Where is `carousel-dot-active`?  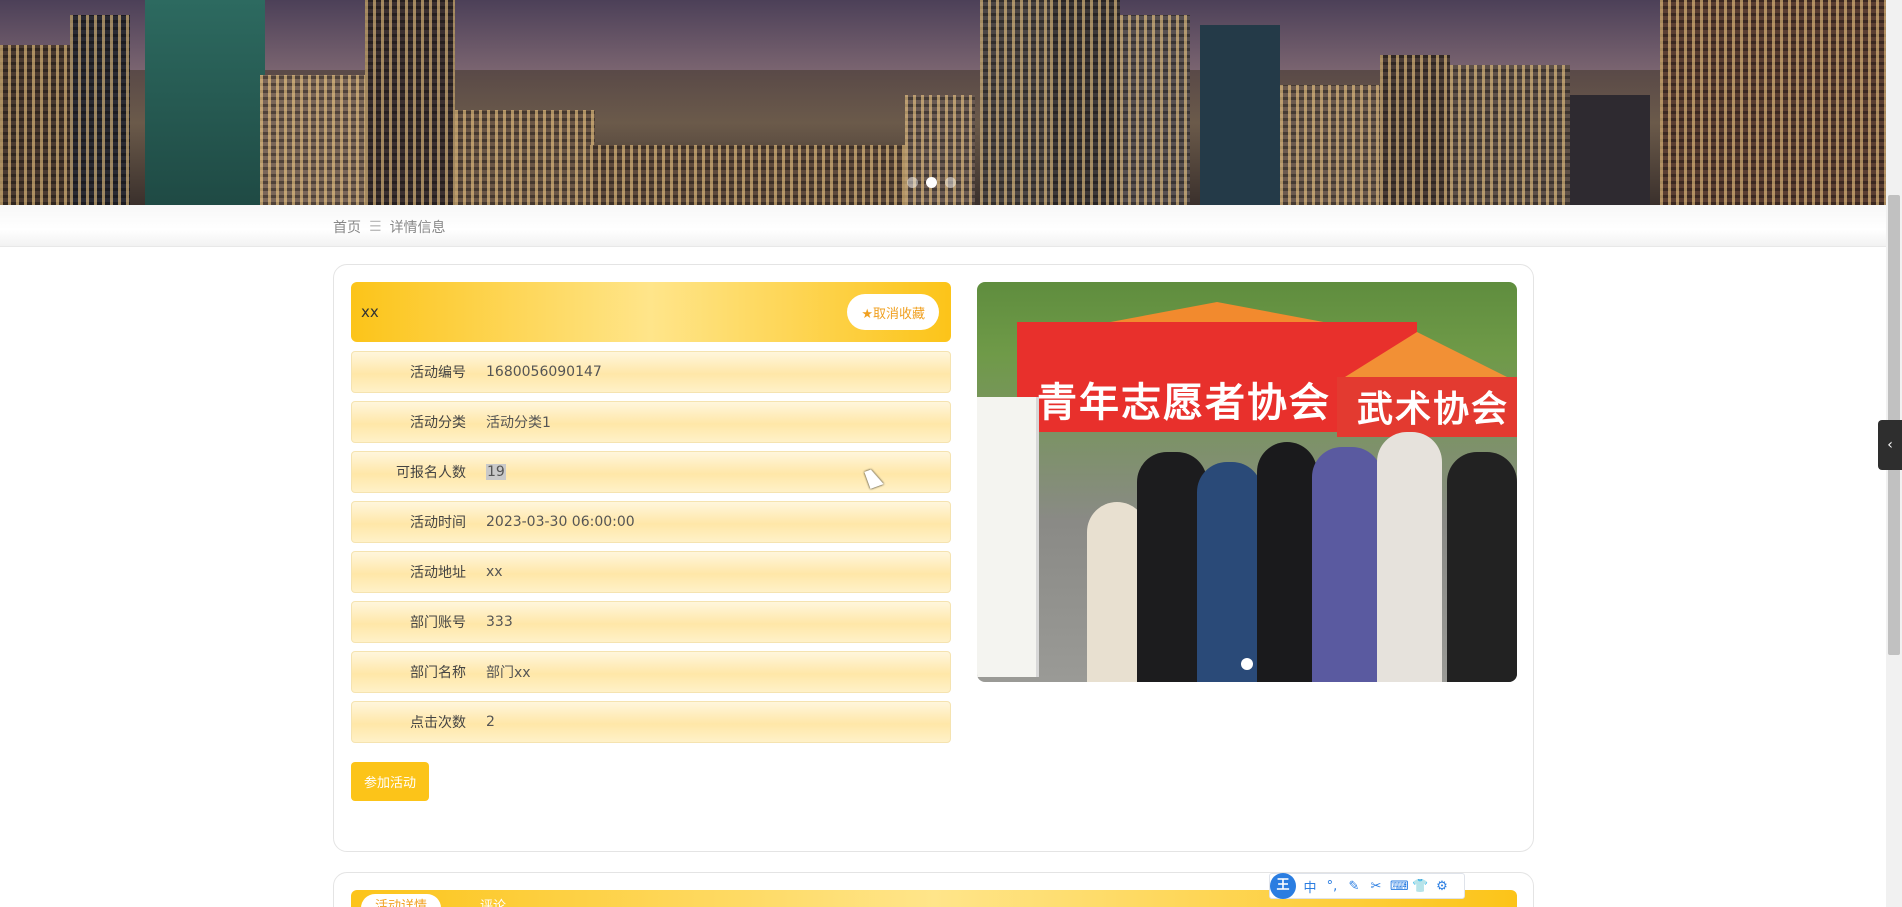
carousel-dot-active is located at coordinates (931, 182).